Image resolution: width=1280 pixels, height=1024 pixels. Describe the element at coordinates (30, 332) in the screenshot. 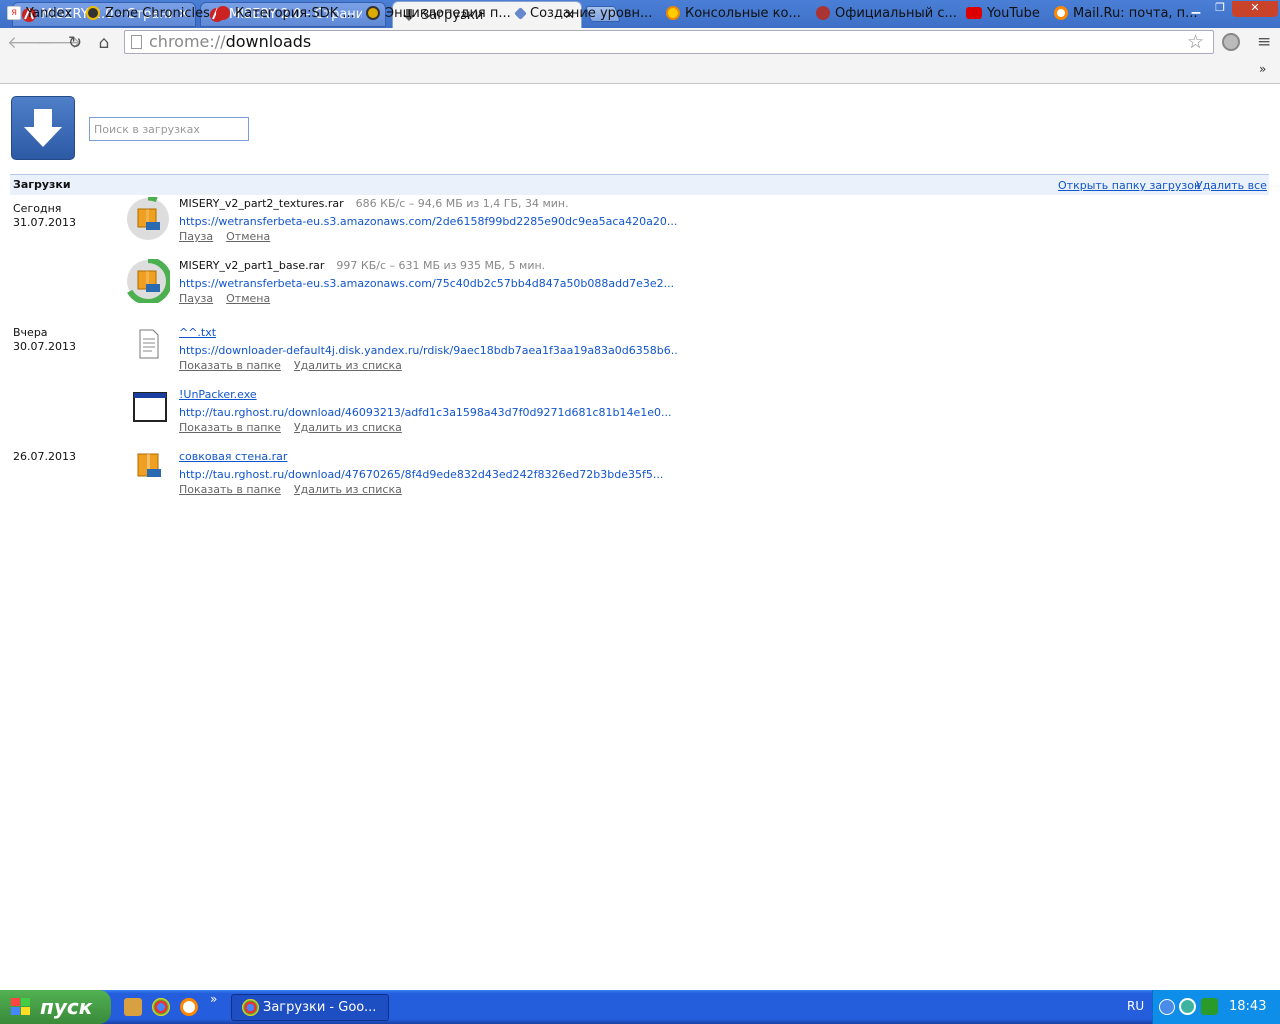

I see `date-title: Вчера` at that location.